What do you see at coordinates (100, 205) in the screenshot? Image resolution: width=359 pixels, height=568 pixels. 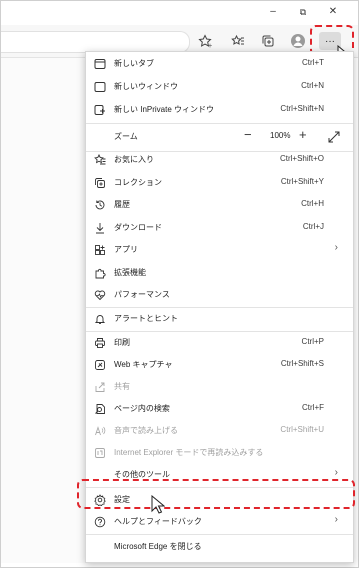 I see `history-icon` at bounding box center [100, 205].